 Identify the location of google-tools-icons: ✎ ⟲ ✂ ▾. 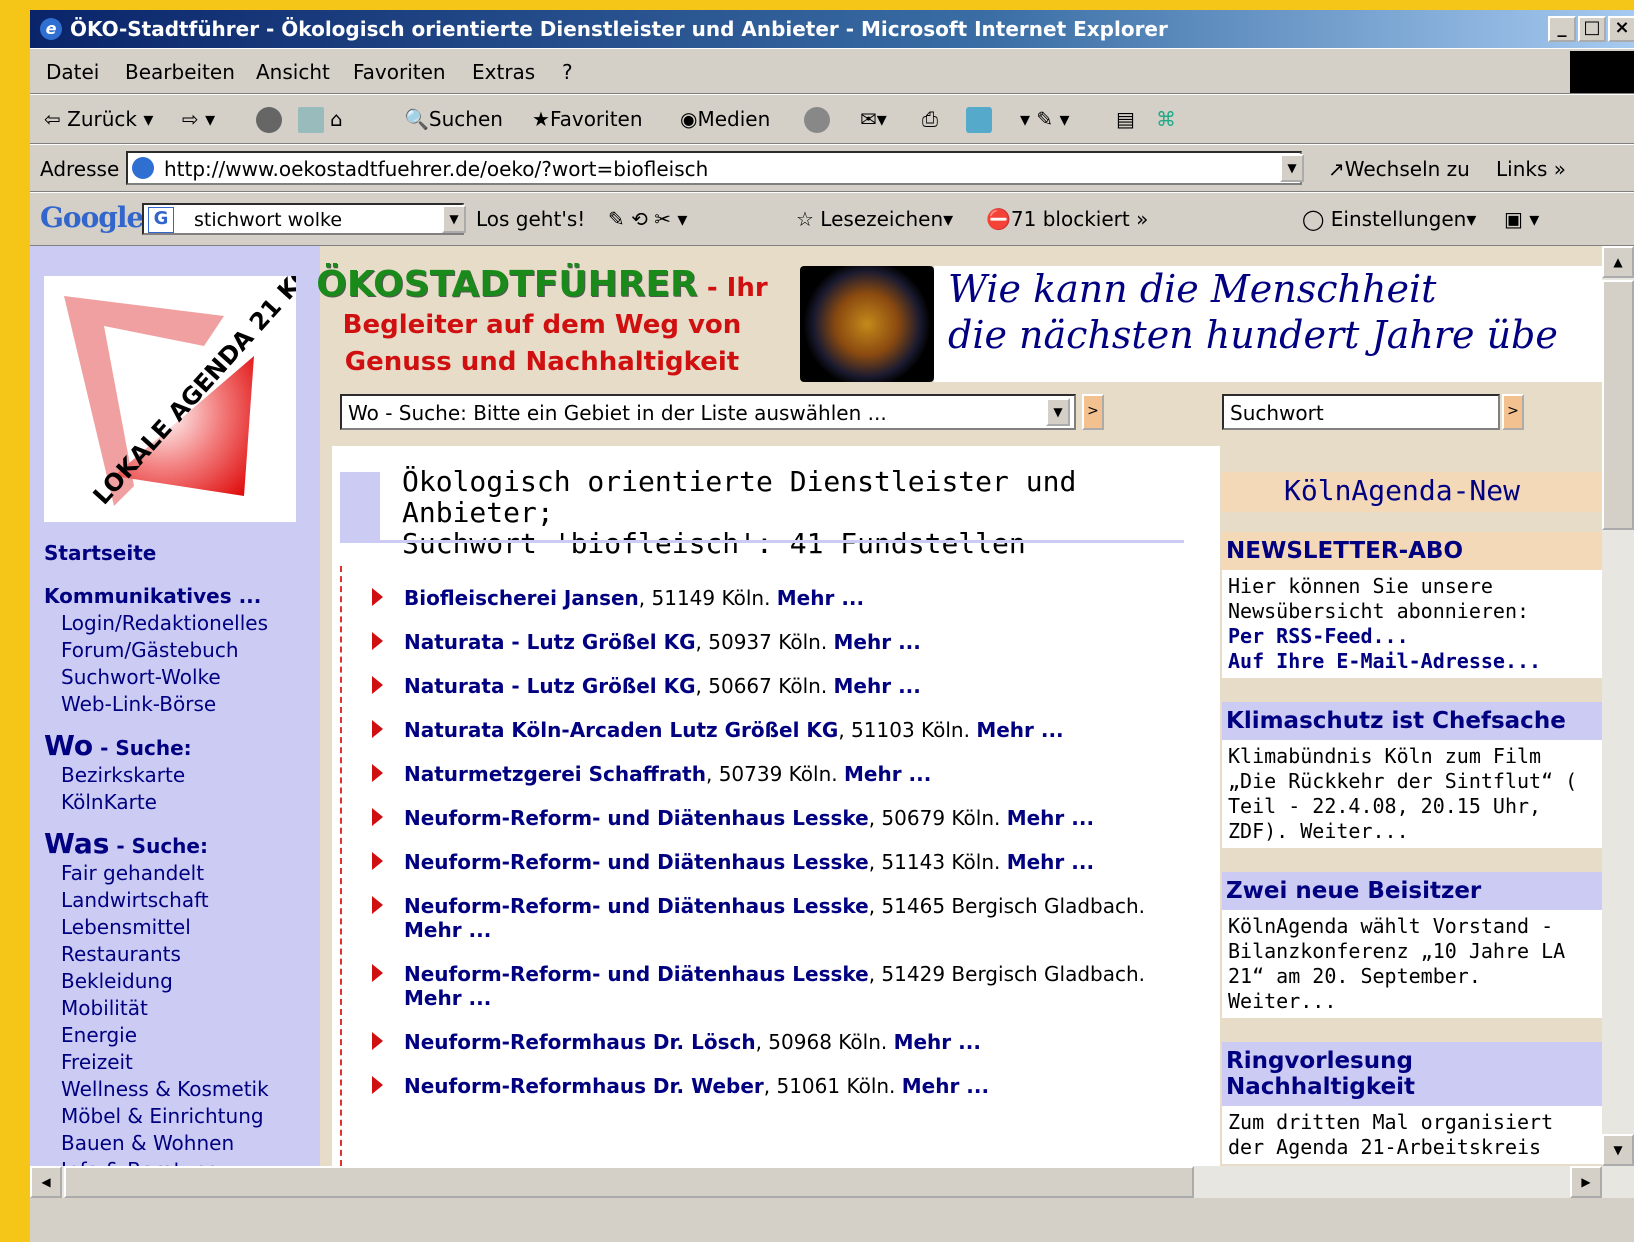
(647, 219).